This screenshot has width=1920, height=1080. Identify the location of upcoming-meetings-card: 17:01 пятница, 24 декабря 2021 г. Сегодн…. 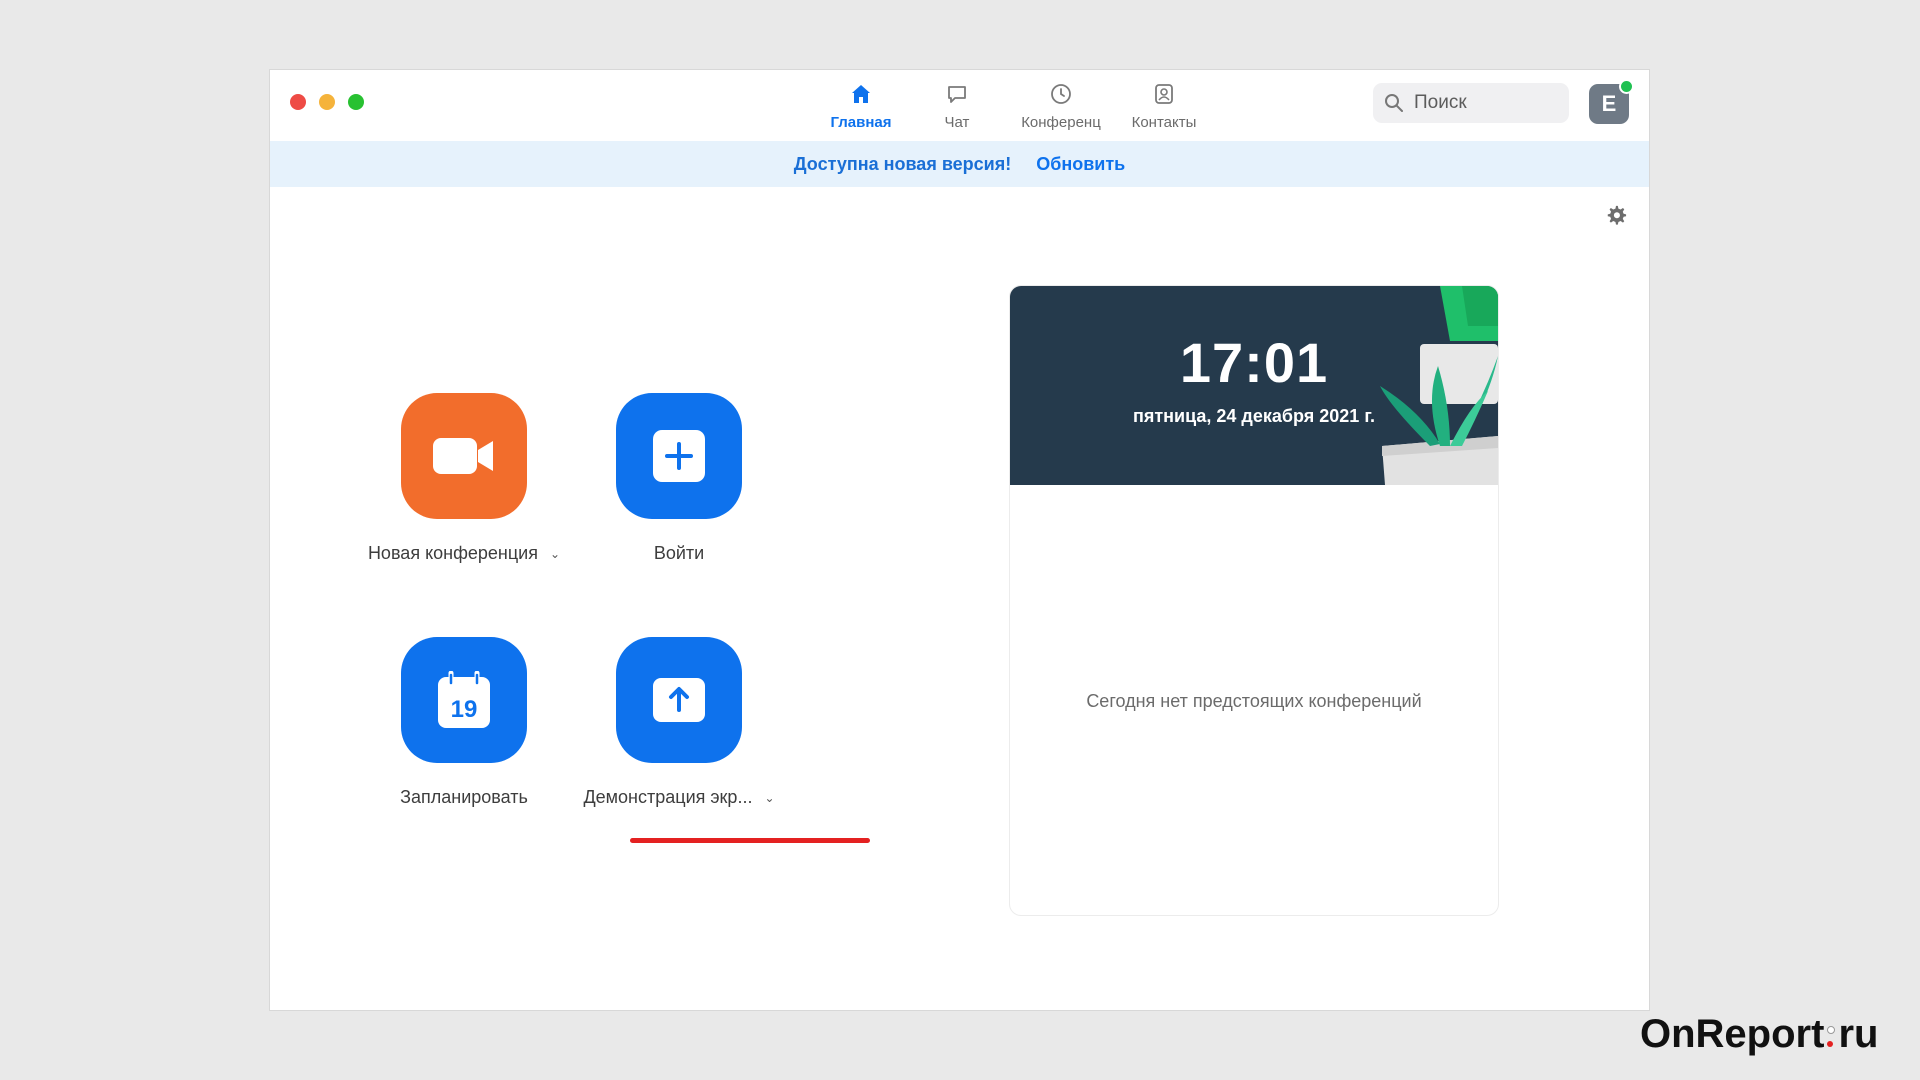
(1254, 600).